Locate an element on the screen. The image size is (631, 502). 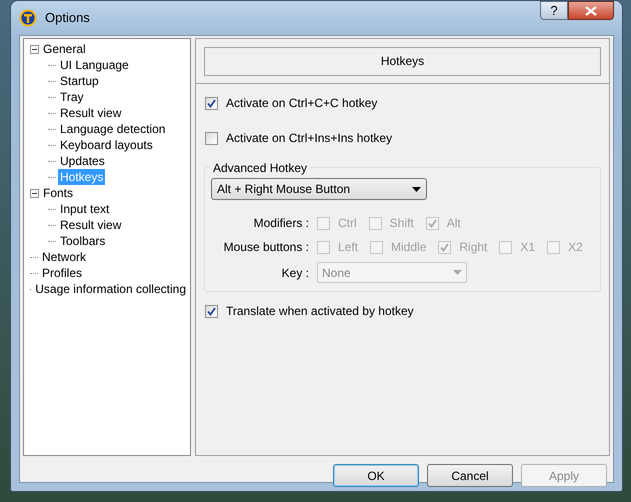
panel-header: Hotkeys is located at coordinates (402, 61).